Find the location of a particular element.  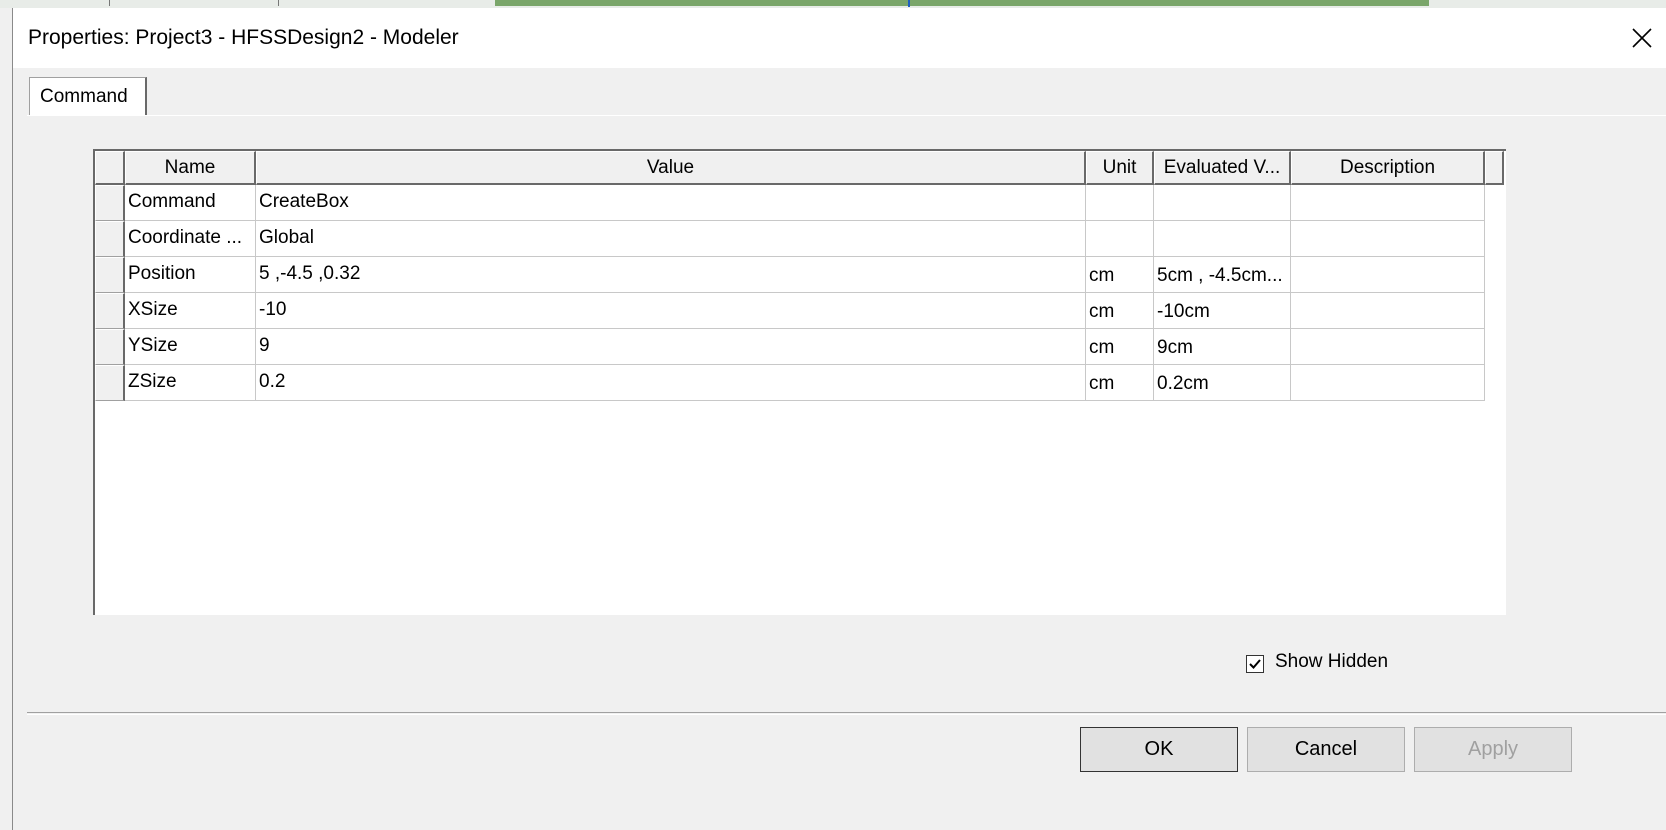

cell-name: Command is located at coordinates (190, 203).